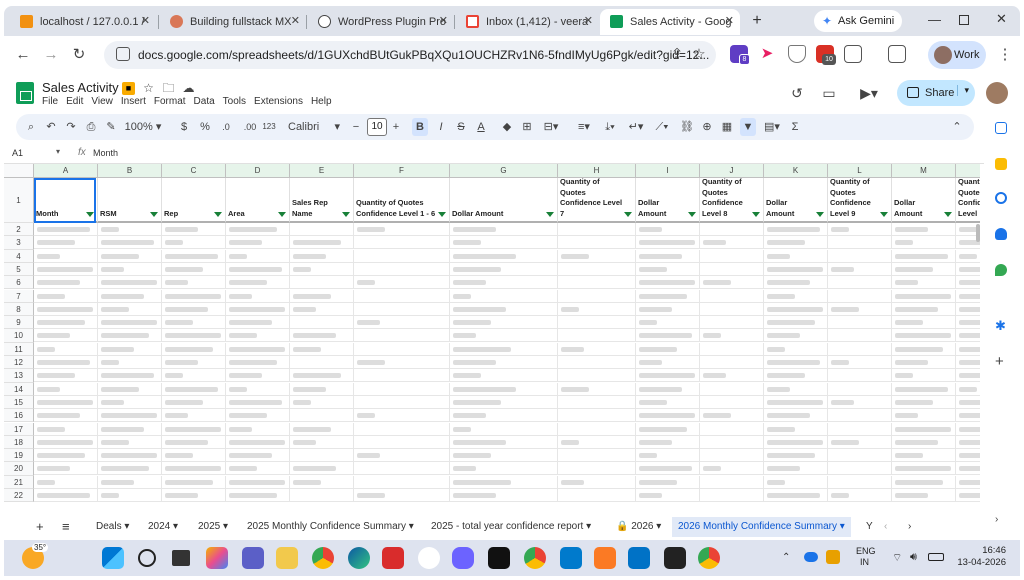 The image size is (1024, 580). Describe the element at coordinates (997, 93) in the screenshot. I see `user-avatar` at that location.